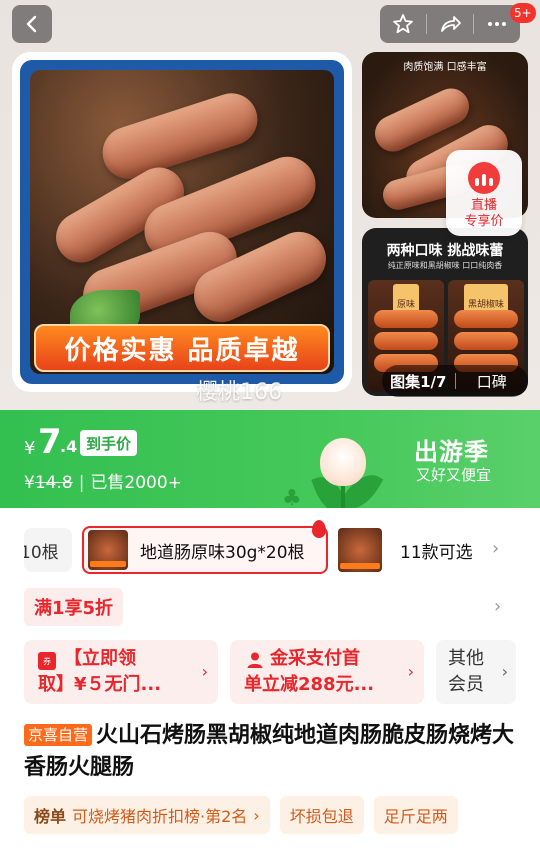  Describe the element at coordinates (121, 672) in the screenshot. I see `coupon-card: 券 【立即领 取】¥５无门... ›` at that location.